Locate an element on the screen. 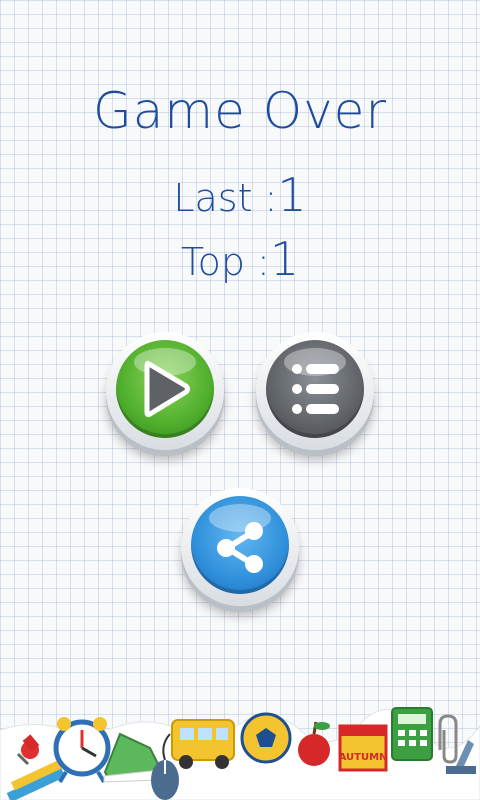  apple-icon is located at coordinates (314, 743).